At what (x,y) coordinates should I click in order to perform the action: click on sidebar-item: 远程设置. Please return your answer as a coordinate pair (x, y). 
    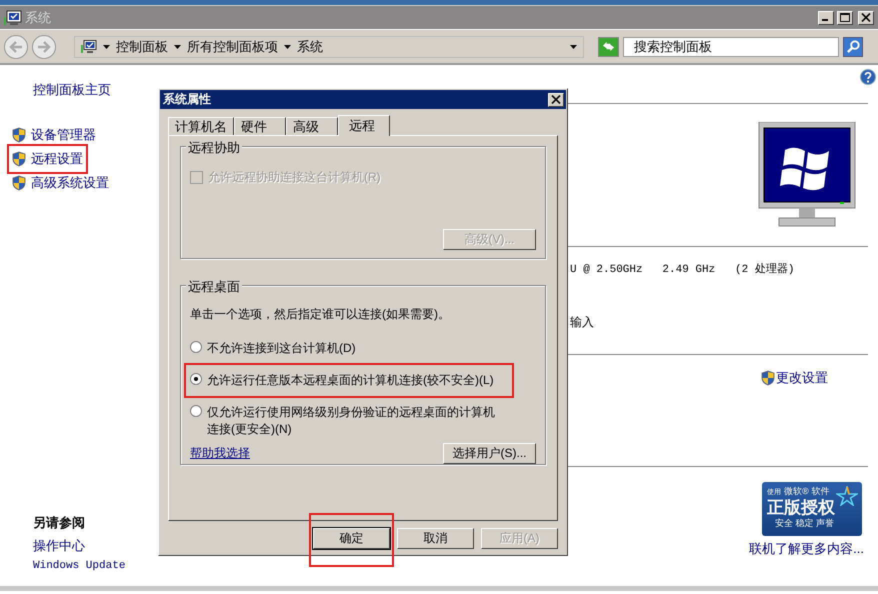
    Looking at the image, I should click on (47, 159).